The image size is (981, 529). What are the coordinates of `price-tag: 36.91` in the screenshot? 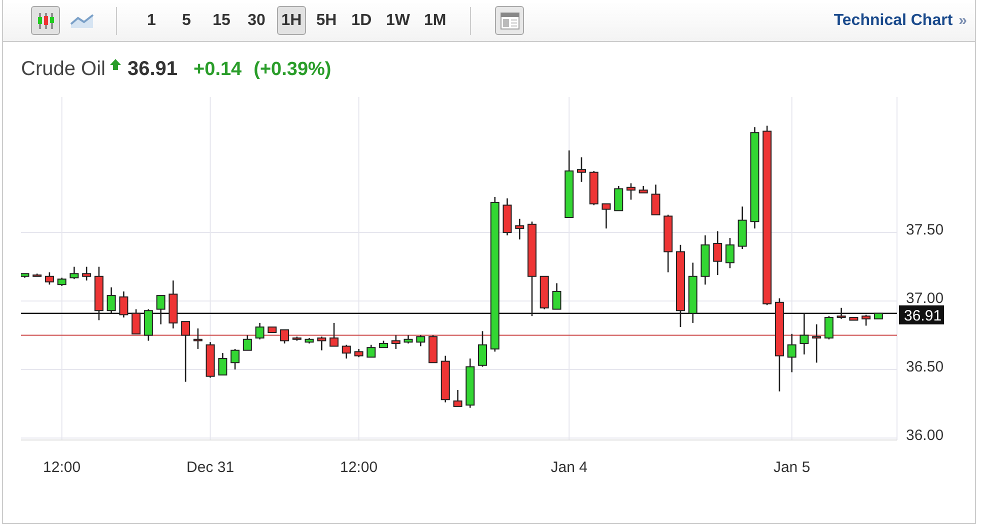 It's located at (921, 314).